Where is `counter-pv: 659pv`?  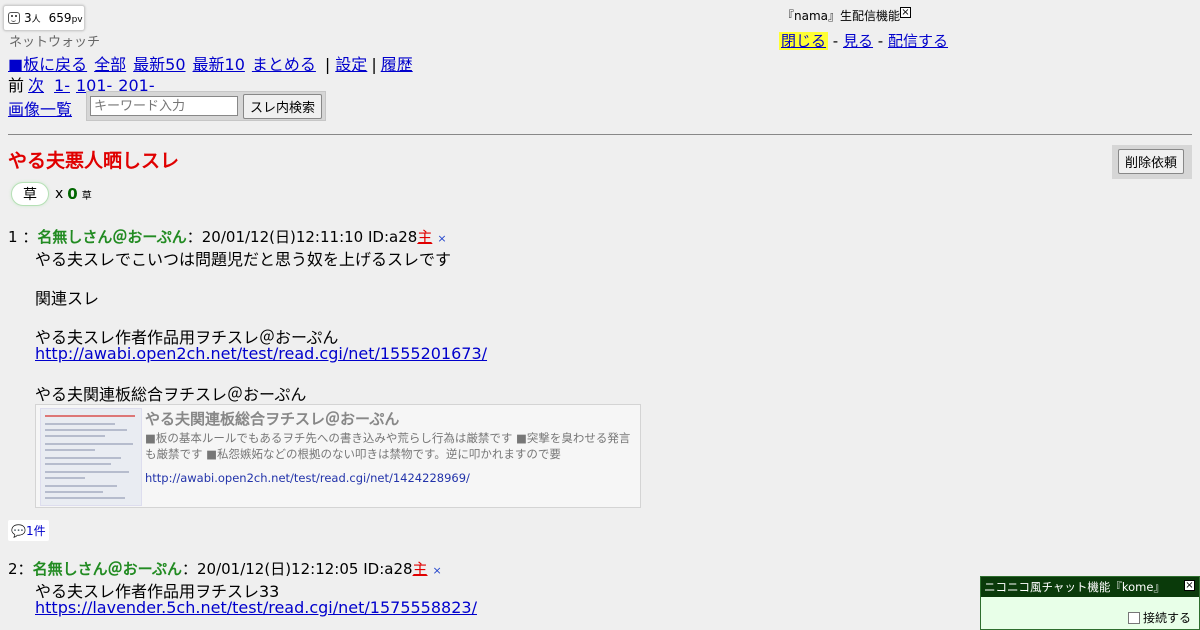
counter-pv: 659pv is located at coordinates (65, 18).